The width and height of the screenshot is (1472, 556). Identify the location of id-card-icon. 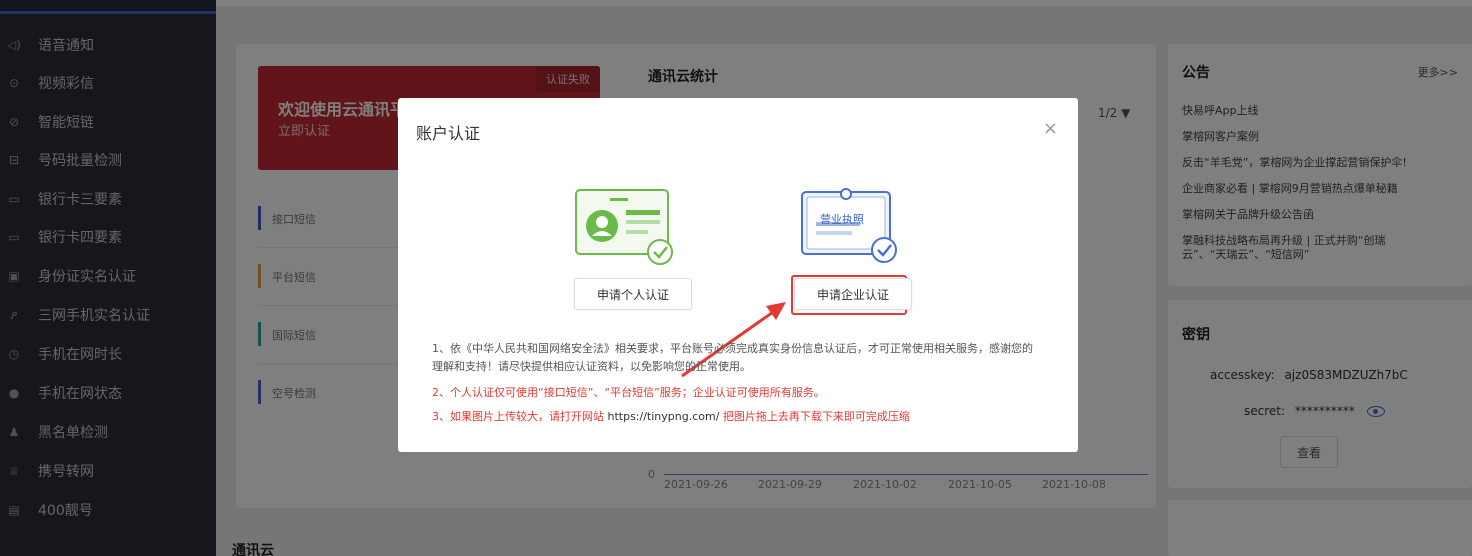
(624, 227).